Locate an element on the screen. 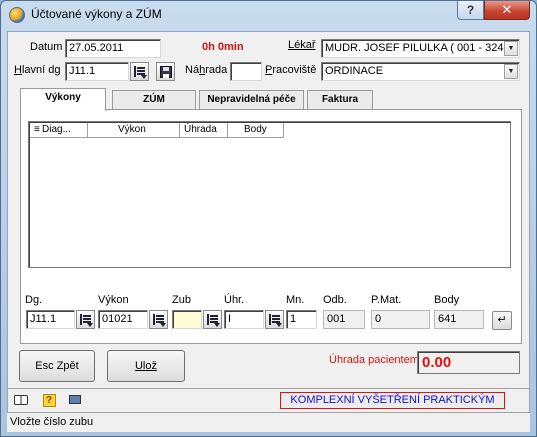 This screenshot has height=437, width=537. time-spent: 0h 0min is located at coordinates (223, 47).